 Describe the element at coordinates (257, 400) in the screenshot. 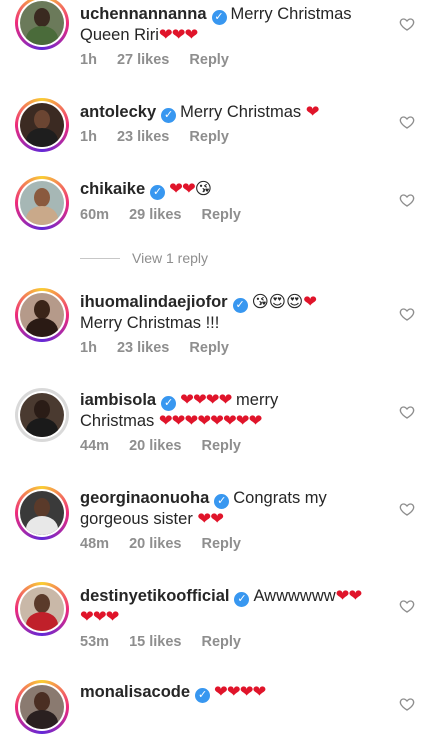

I see `comment-text: merry` at that location.